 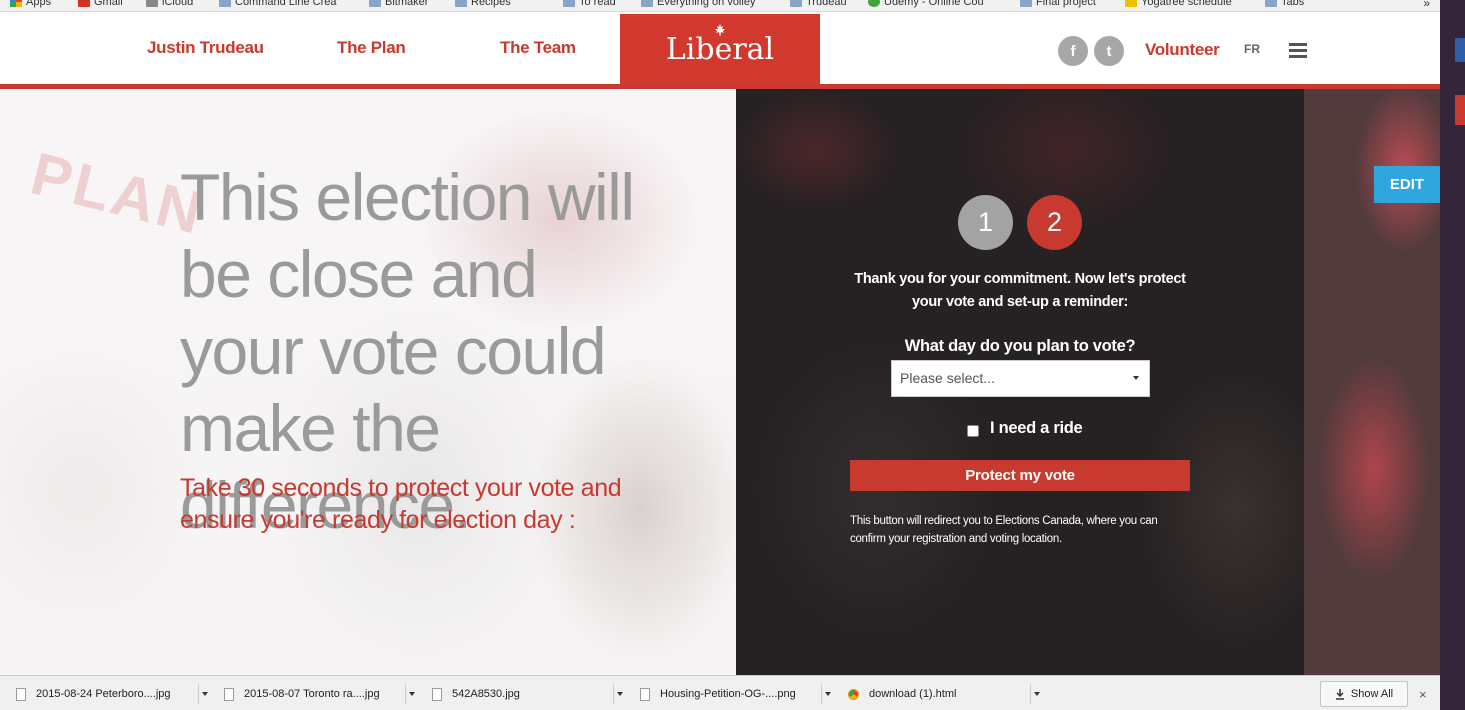 What do you see at coordinates (589, 4) in the screenshot?
I see `bookmark-to-read: To read` at bounding box center [589, 4].